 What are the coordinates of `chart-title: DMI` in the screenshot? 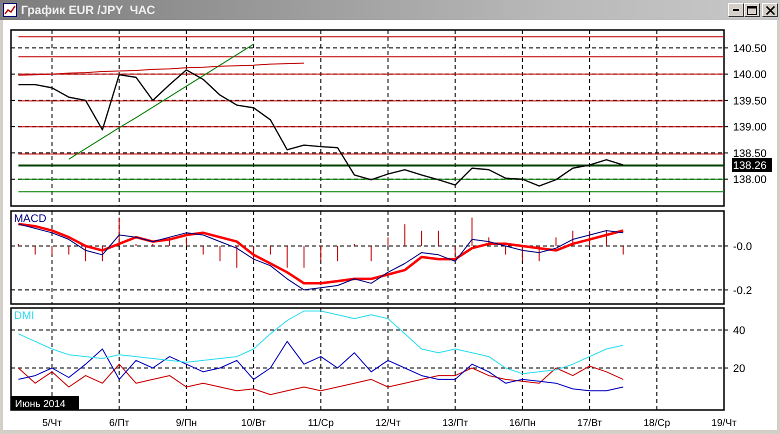 It's located at (24, 316).